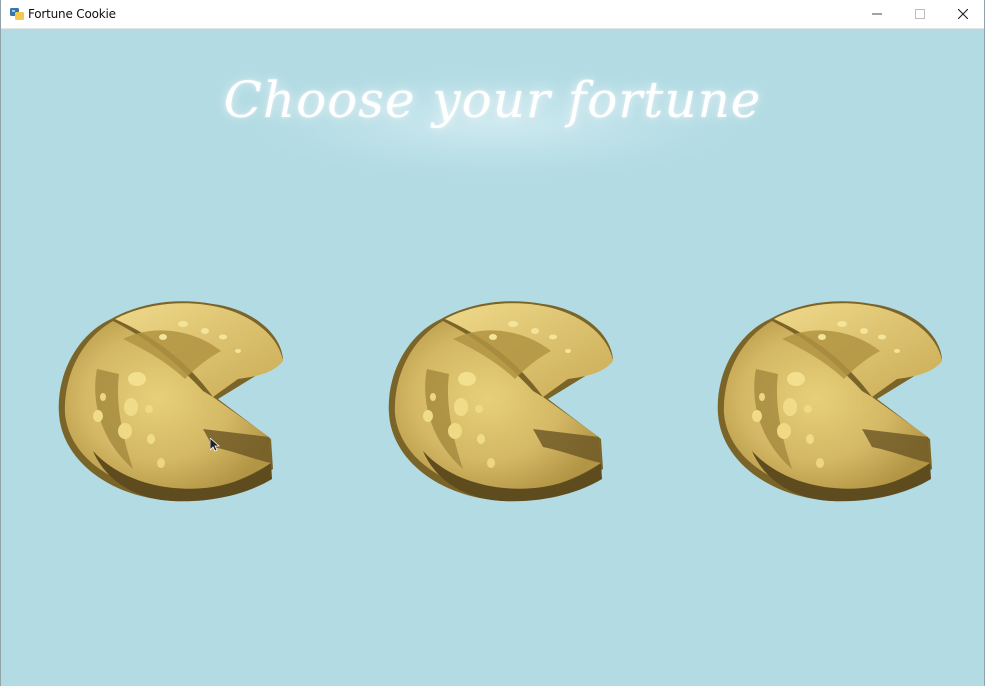  What do you see at coordinates (492, 100) in the screenshot?
I see `page-title: Choose your fortune` at bounding box center [492, 100].